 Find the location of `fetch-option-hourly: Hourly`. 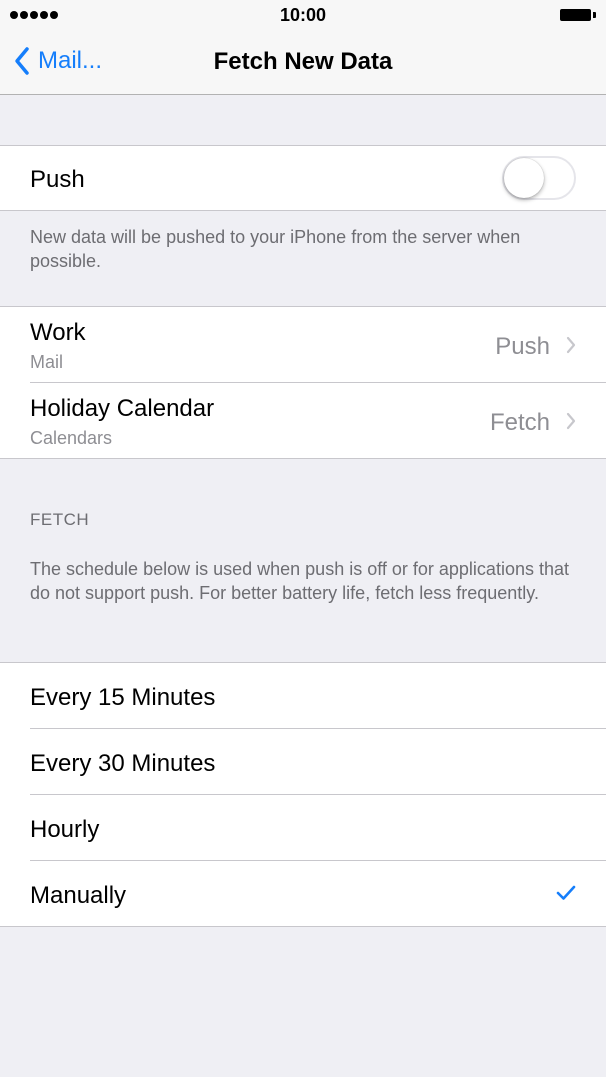

fetch-option-hourly: Hourly is located at coordinates (303, 828).